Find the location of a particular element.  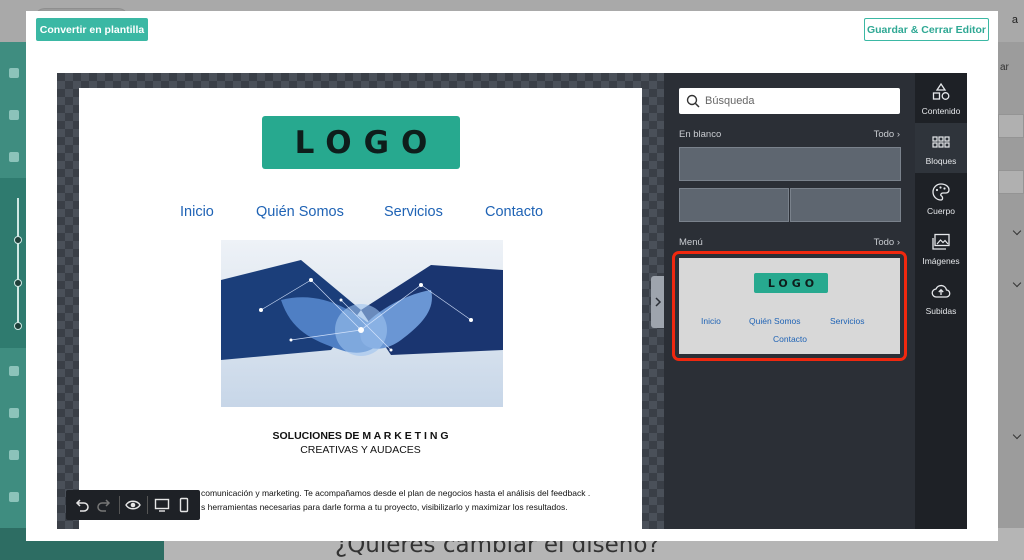

email-nav-inicio: Inicio is located at coordinates (197, 212).